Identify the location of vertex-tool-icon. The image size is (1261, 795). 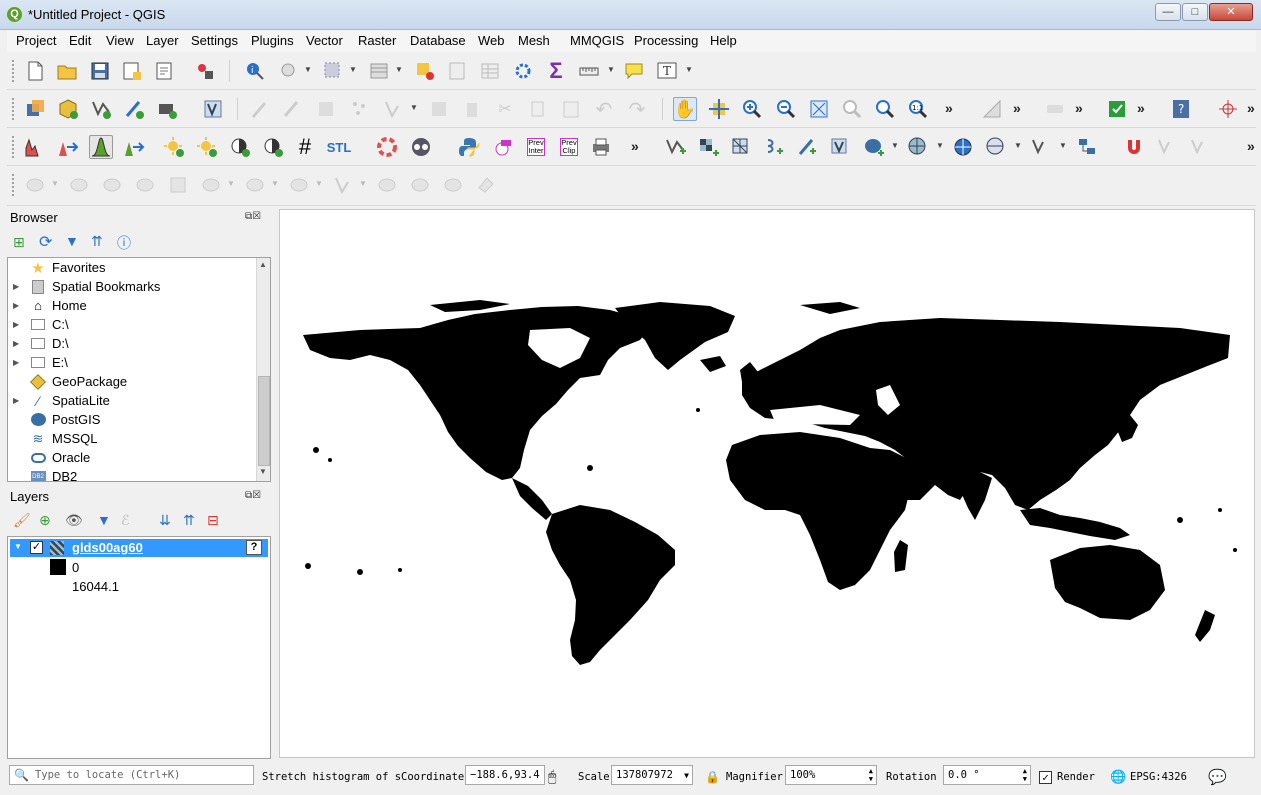
(393, 109).